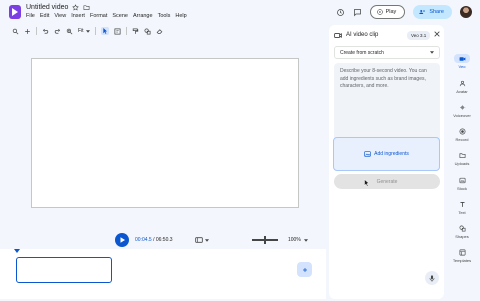 The height and width of the screenshot is (301, 480). I want to click on rail-label-veo: Veo, so click(462, 66).